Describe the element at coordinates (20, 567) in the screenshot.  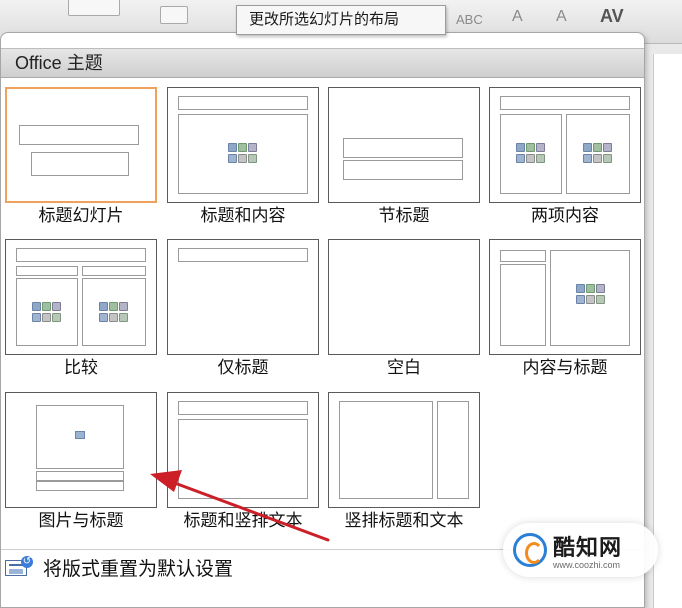
I see `reset-layout-icon: ↺` at that location.